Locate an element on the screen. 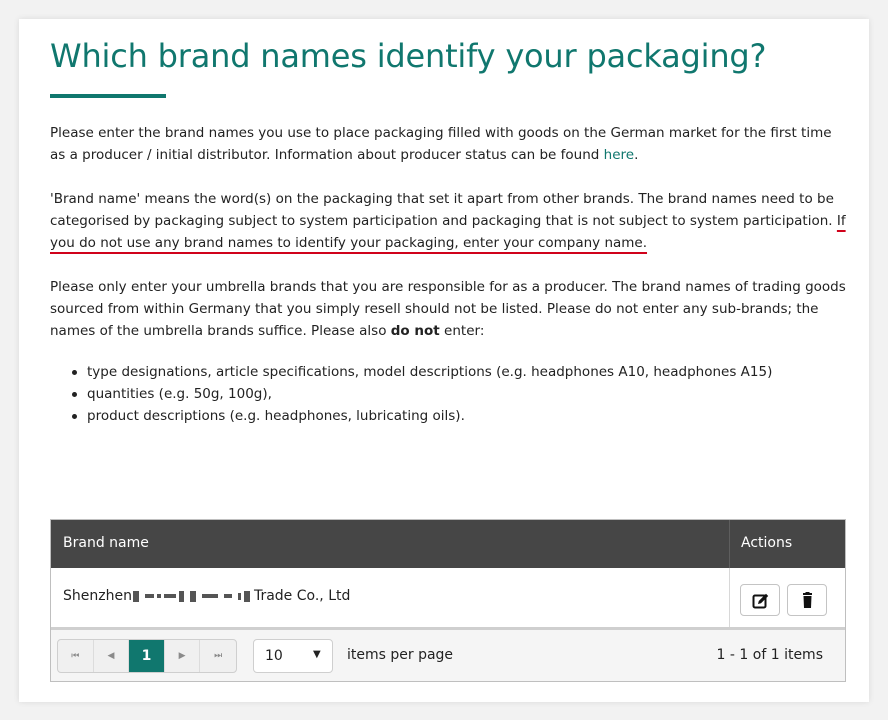  redacted-text is located at coordinates (191, 596).